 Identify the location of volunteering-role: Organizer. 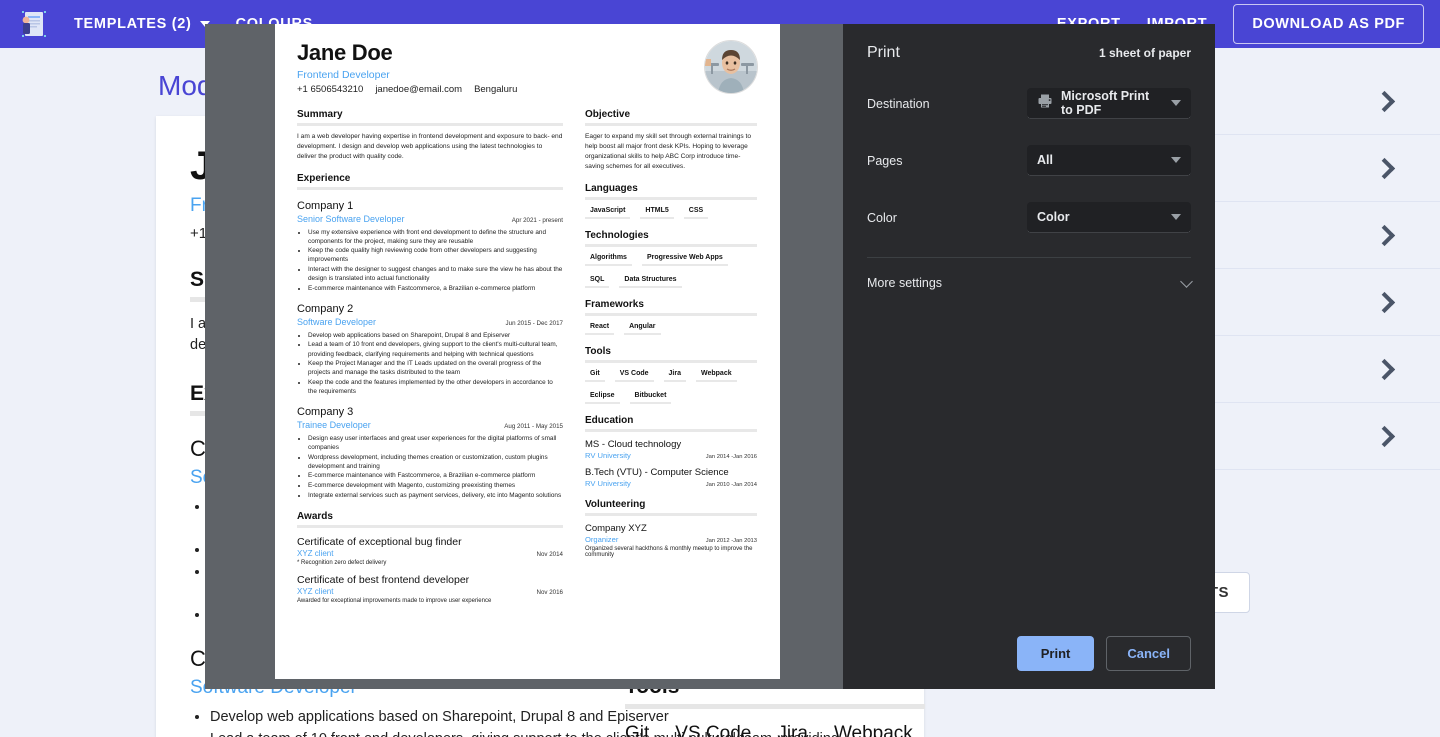
(602, 539).